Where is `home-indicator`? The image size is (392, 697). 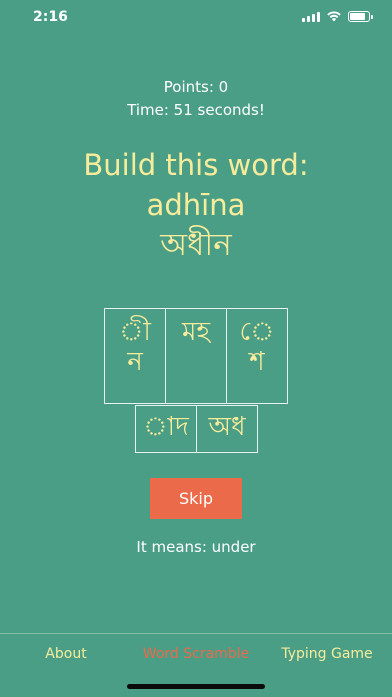 home-indicator is located at coordinates (196, 686).